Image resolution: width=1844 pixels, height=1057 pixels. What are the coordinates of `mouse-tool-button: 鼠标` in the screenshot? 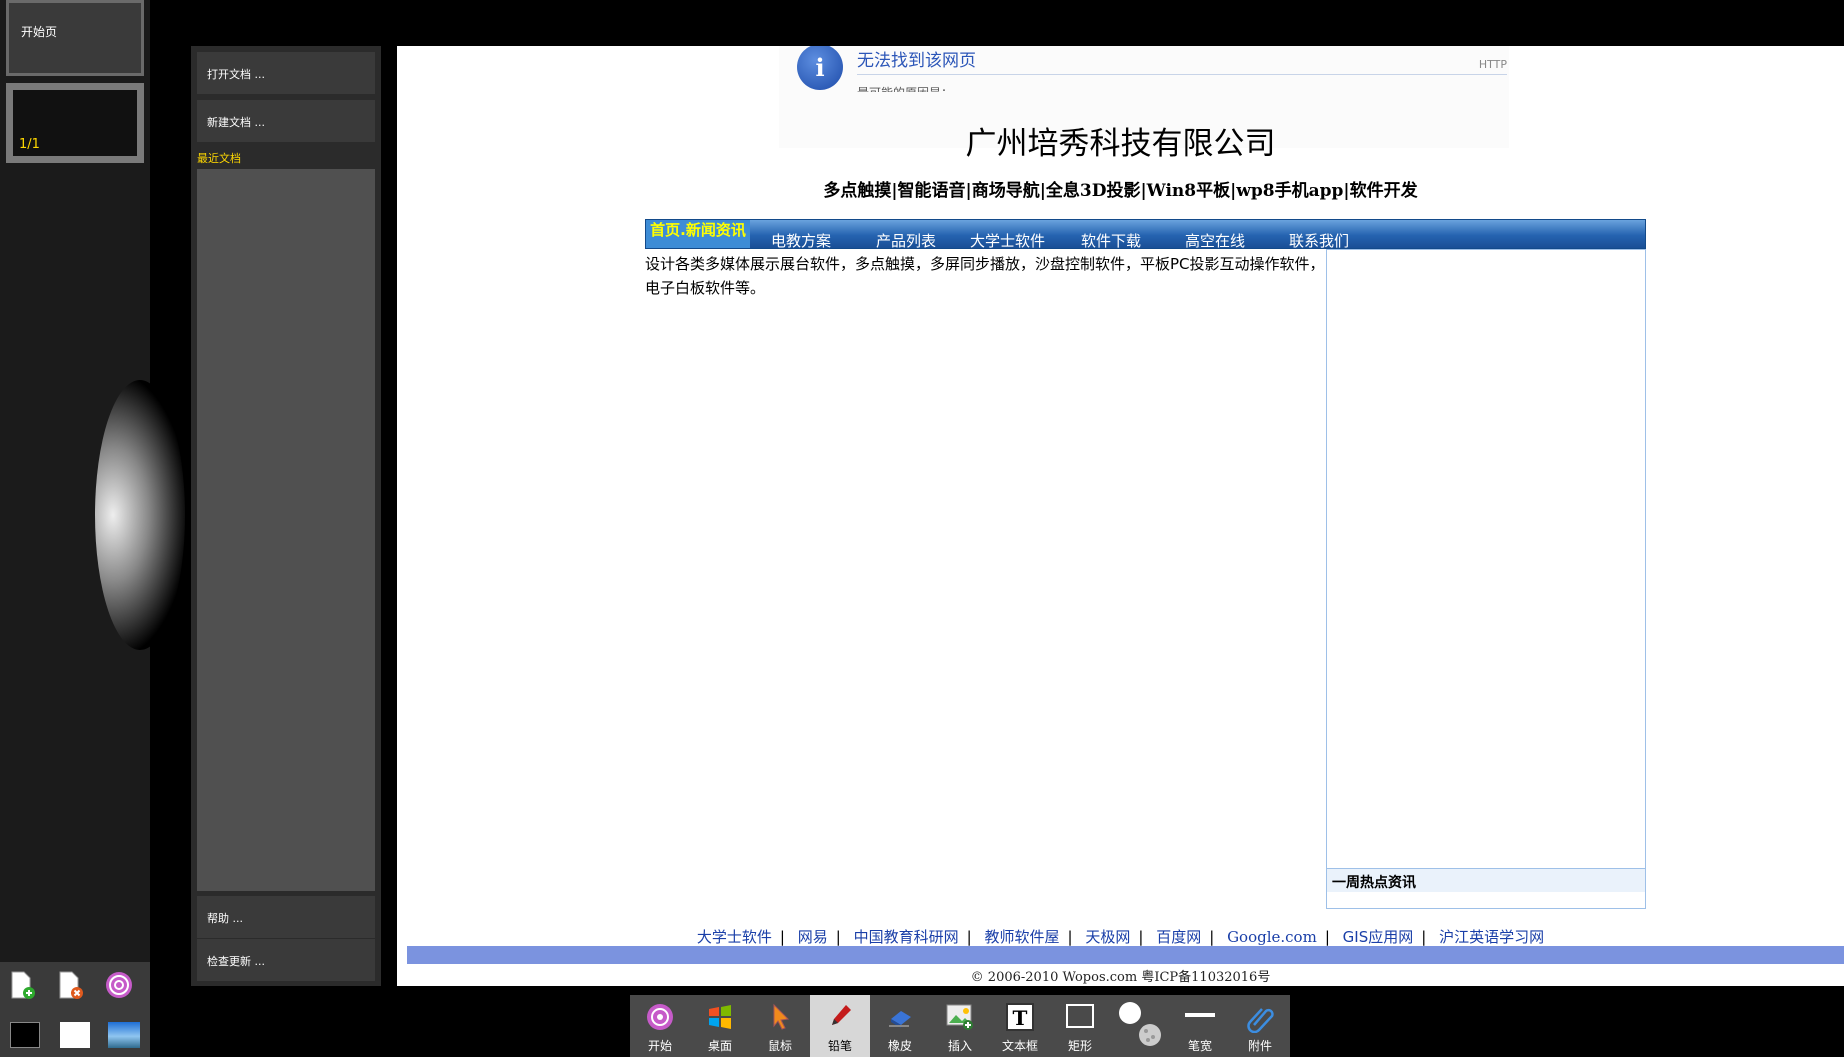 It's located at (780, 1026).